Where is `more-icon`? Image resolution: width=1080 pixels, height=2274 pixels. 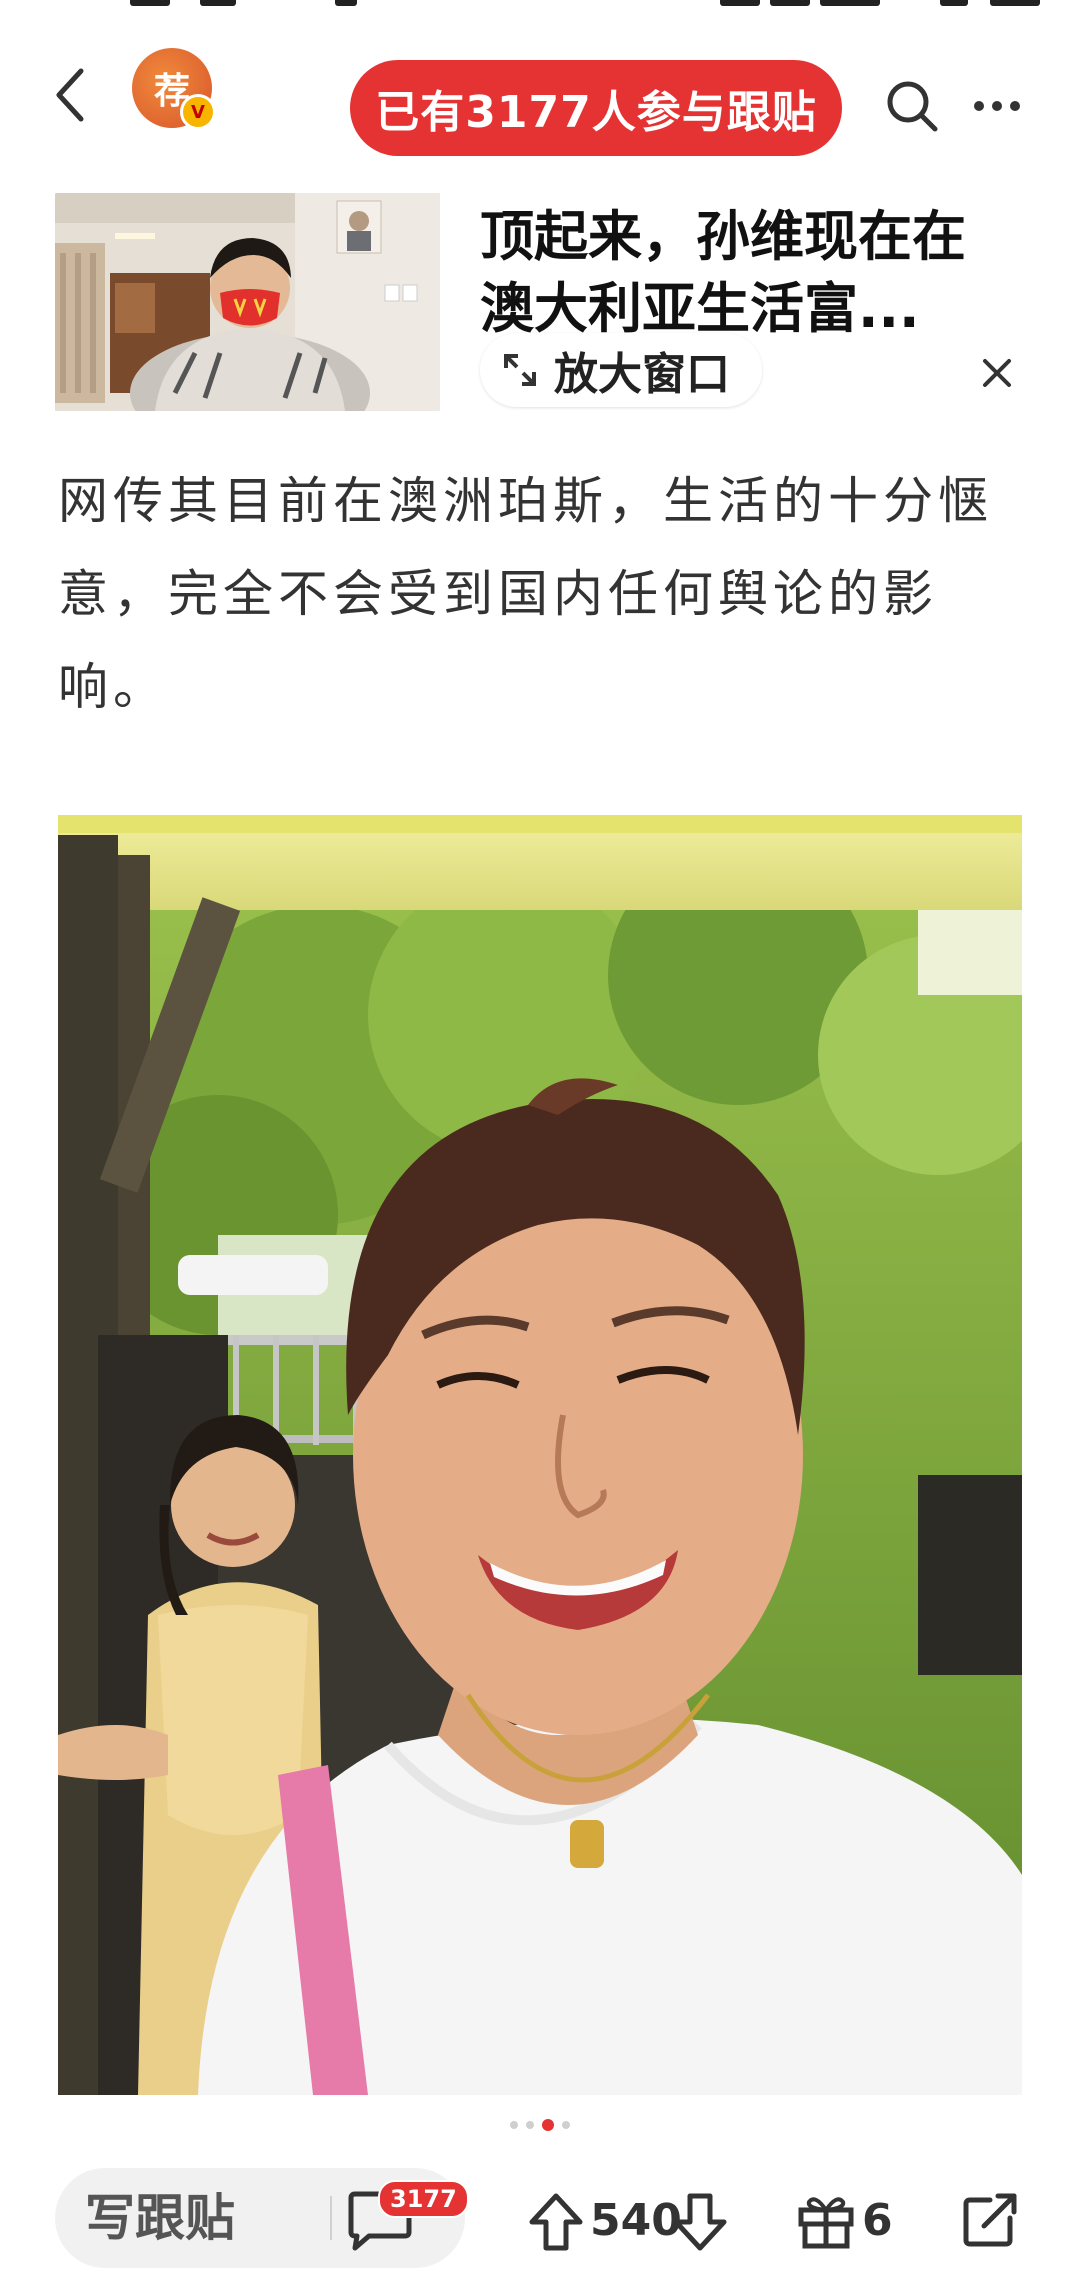
more-icon is located at coordinates (997, 106).